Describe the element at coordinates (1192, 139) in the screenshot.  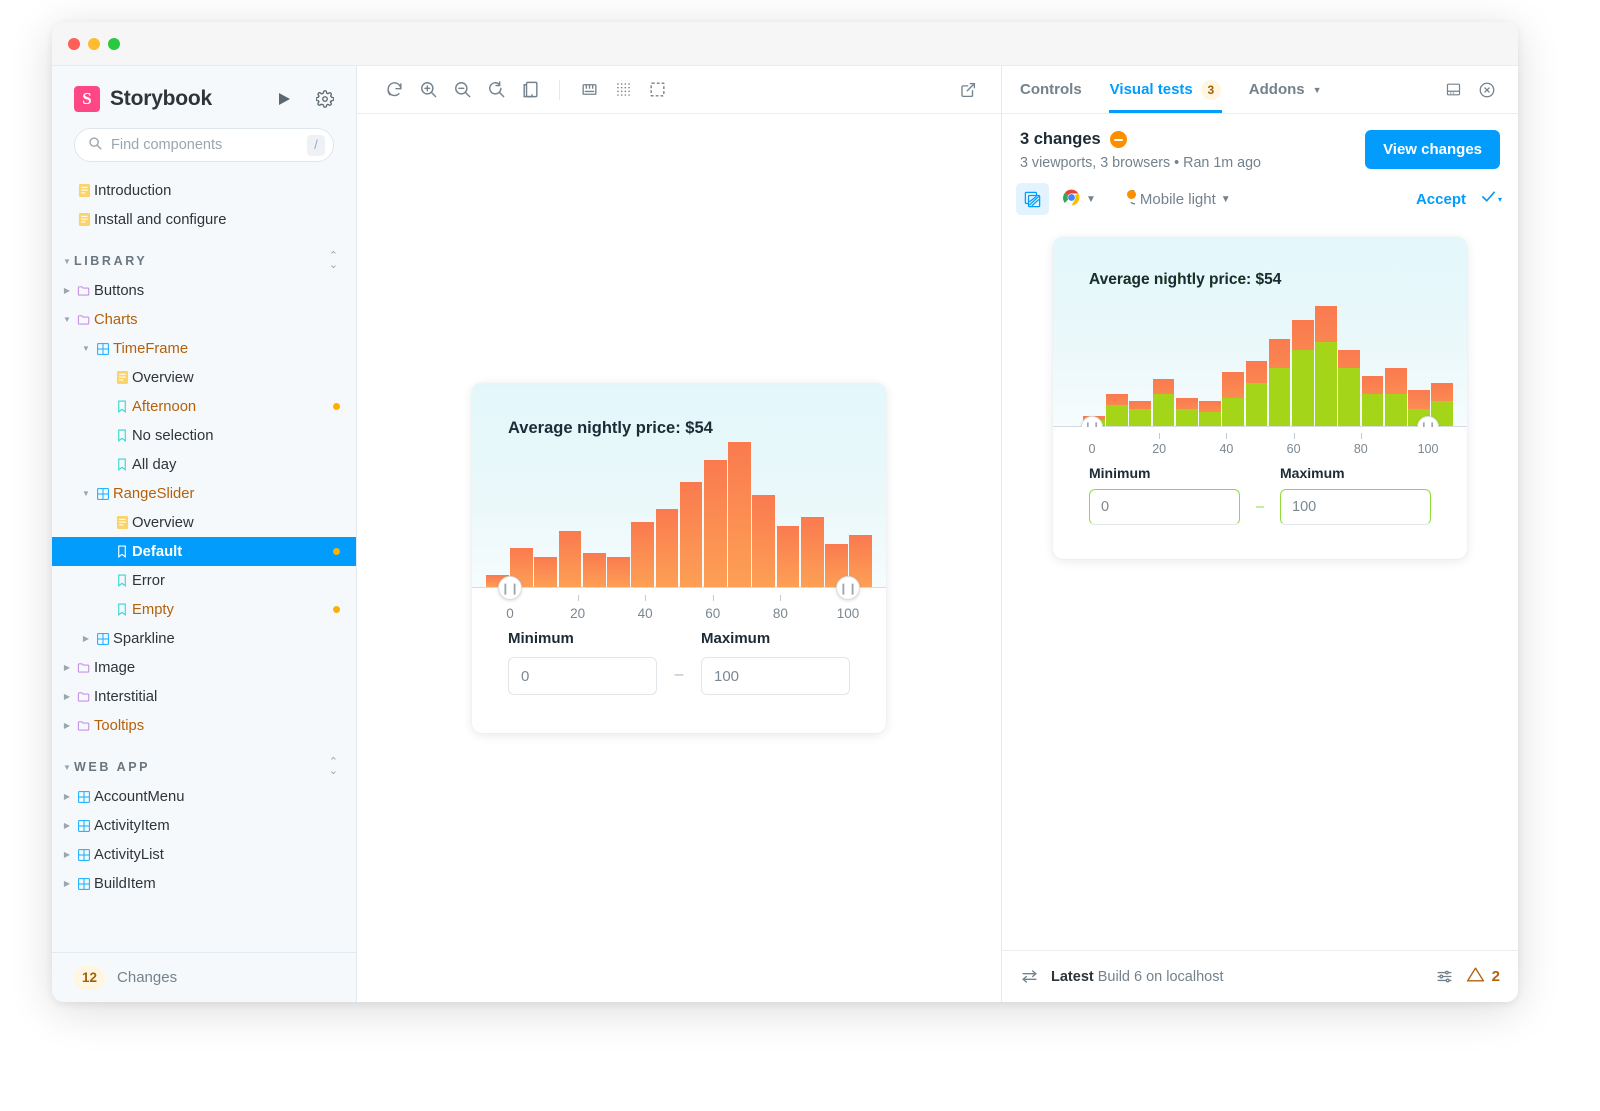
I see `changes-headline: 3 changes` at that location.